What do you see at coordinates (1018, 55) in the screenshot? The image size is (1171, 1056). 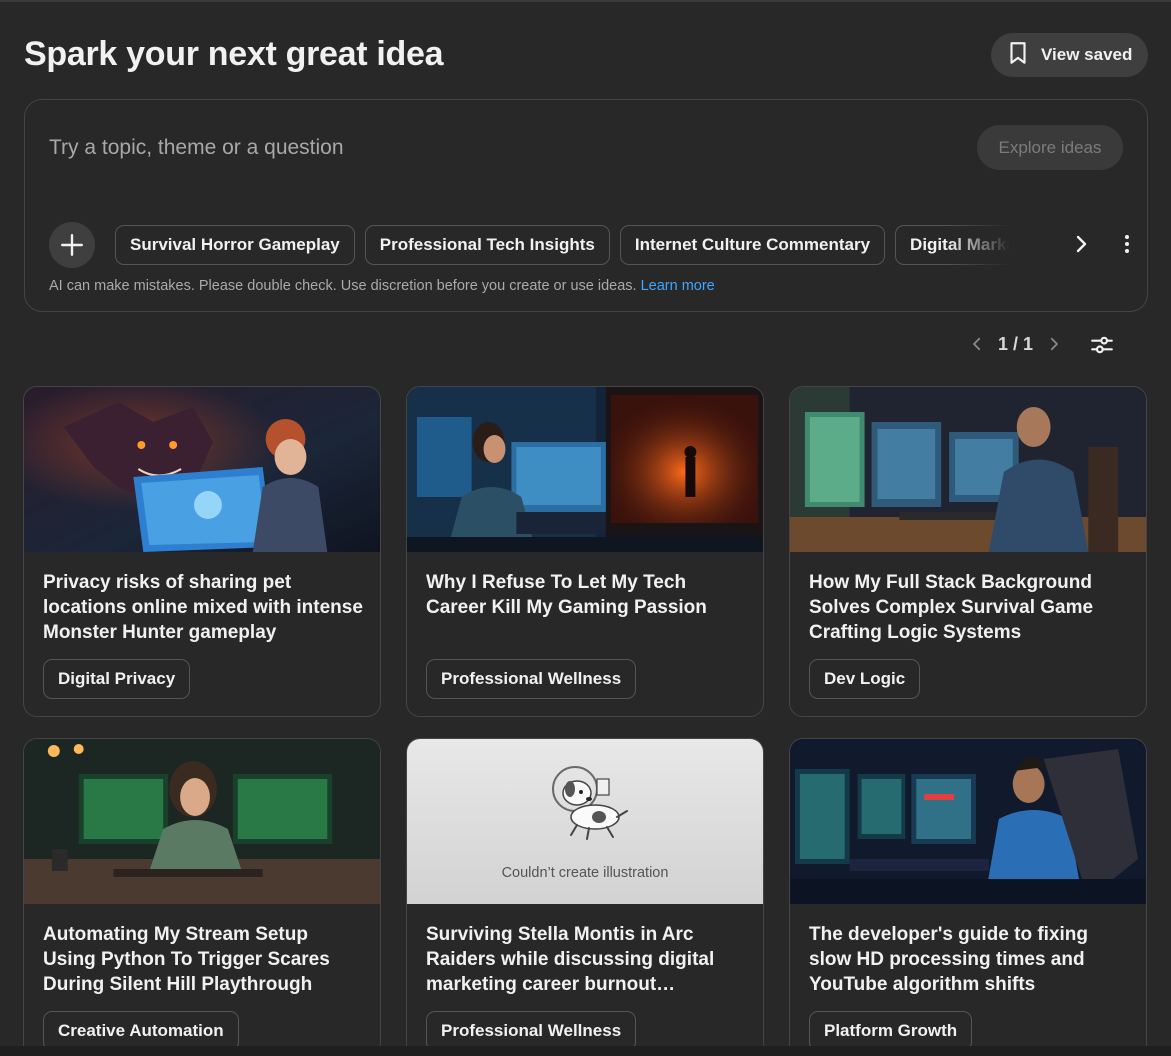 I see `bookmark-icon` at bounding box center [1018, 55].